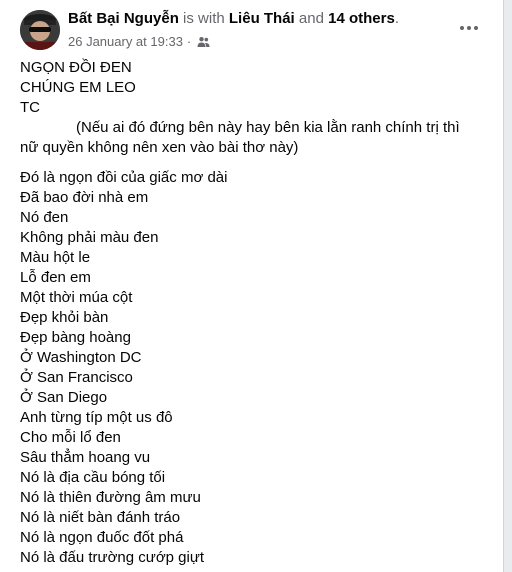  Describe the element at coordinates (96, 417) in the screenshot. I see `poem-line: Anh từng típ một us đô` at that location.